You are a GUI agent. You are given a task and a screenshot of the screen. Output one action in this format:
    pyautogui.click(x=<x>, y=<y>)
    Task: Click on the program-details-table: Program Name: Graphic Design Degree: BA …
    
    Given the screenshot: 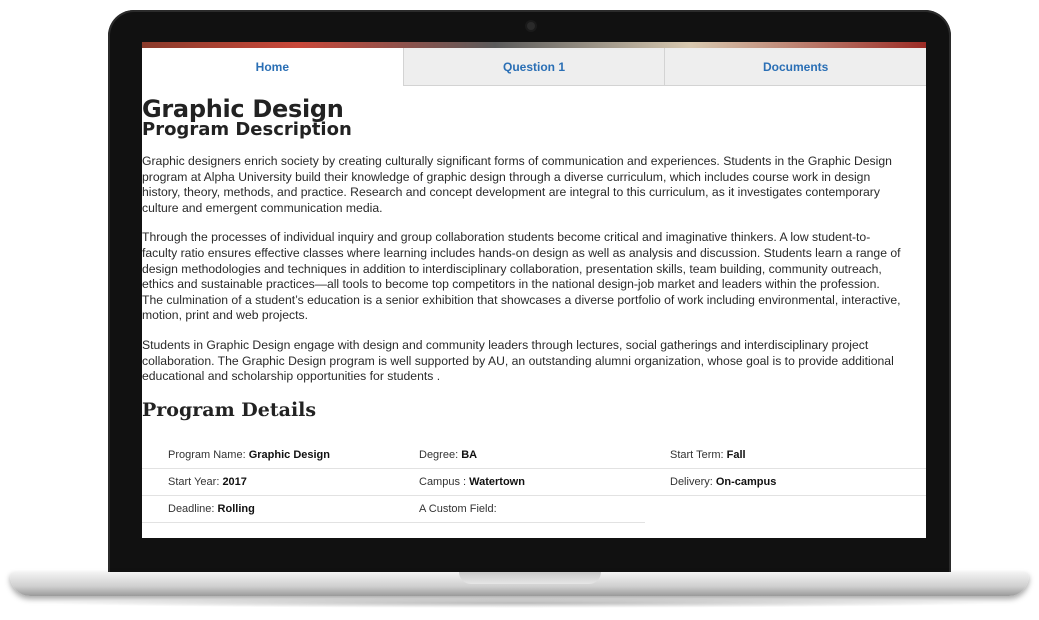 What is the action you would take?
    pyautogui.click(x=534, y=482)
    